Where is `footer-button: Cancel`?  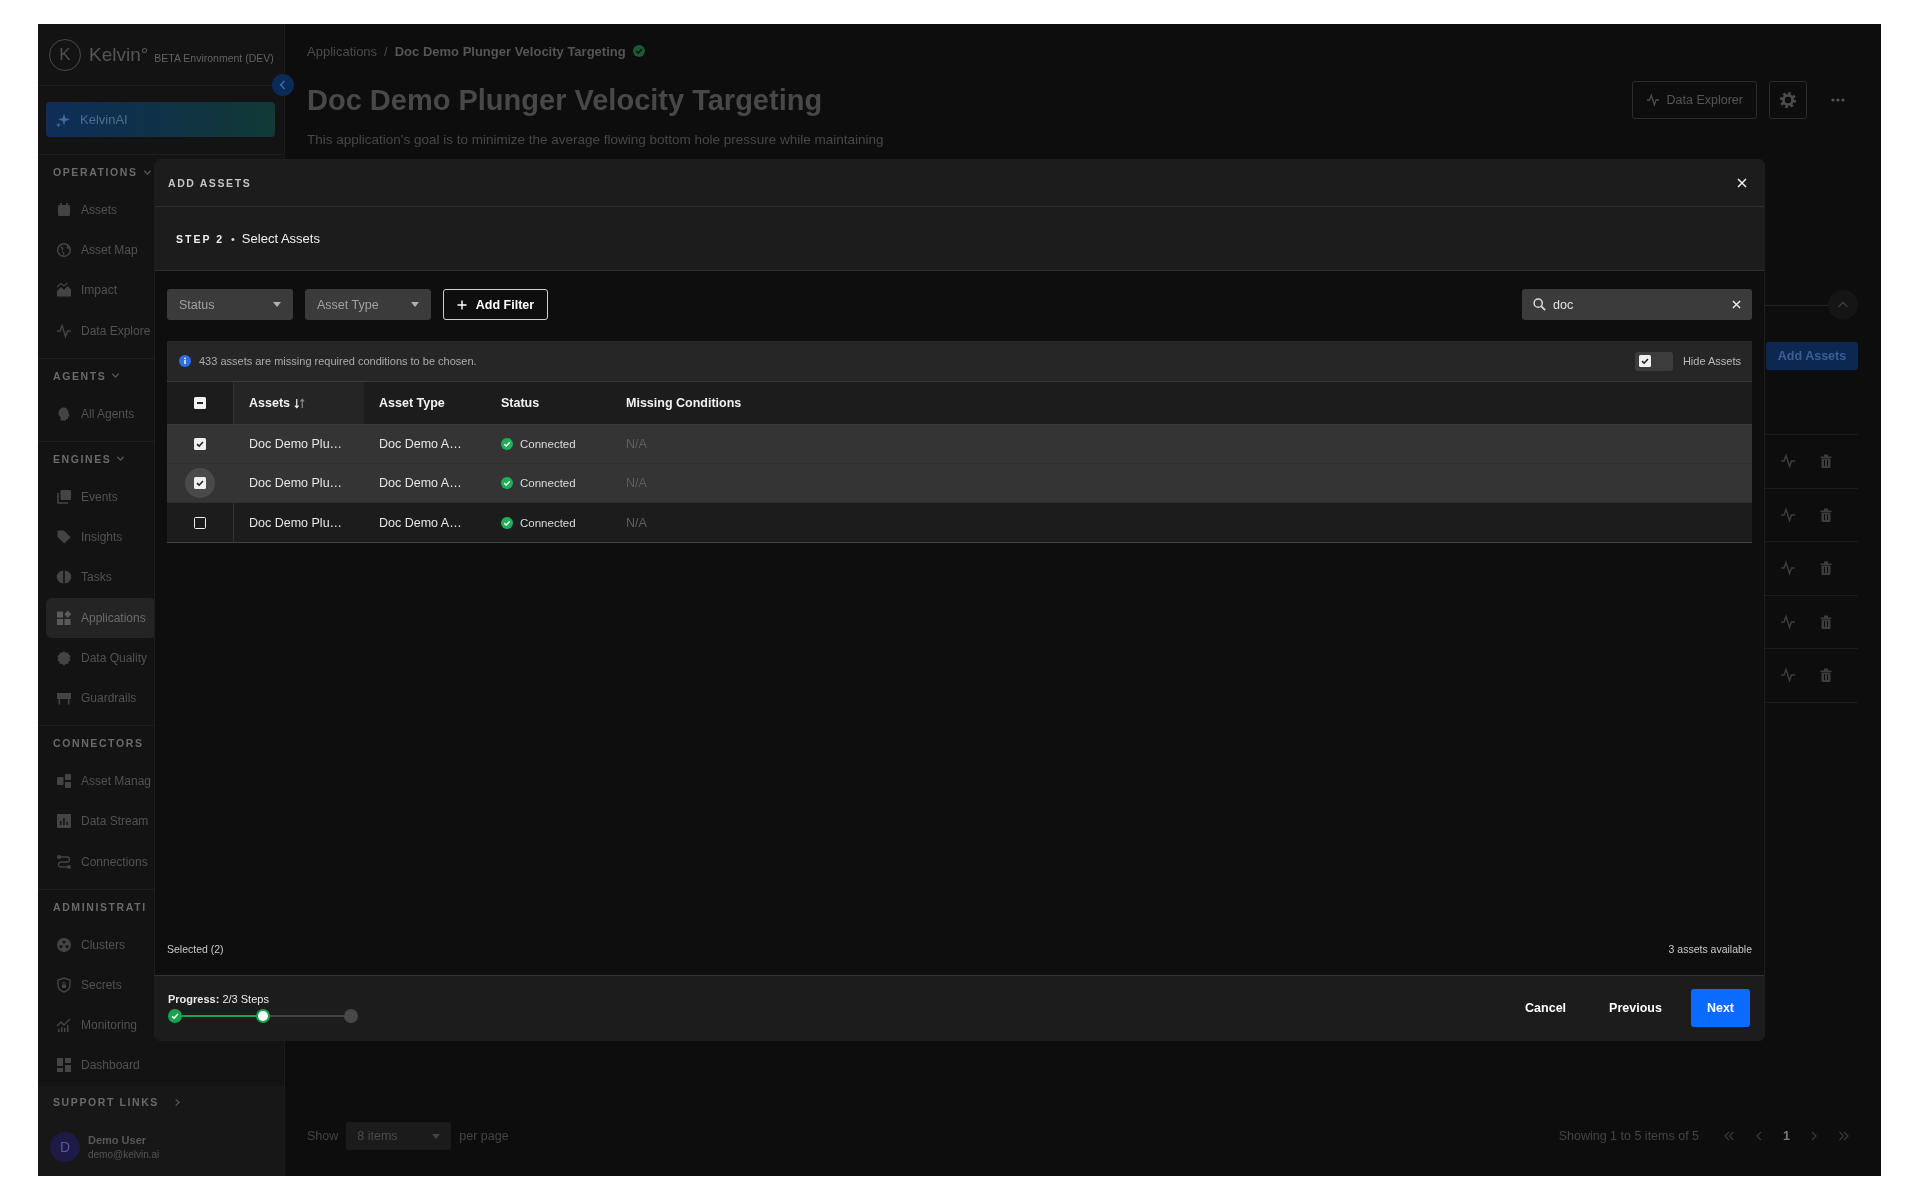 footer-button: Cancel is located at coordinates (1546, 1008).